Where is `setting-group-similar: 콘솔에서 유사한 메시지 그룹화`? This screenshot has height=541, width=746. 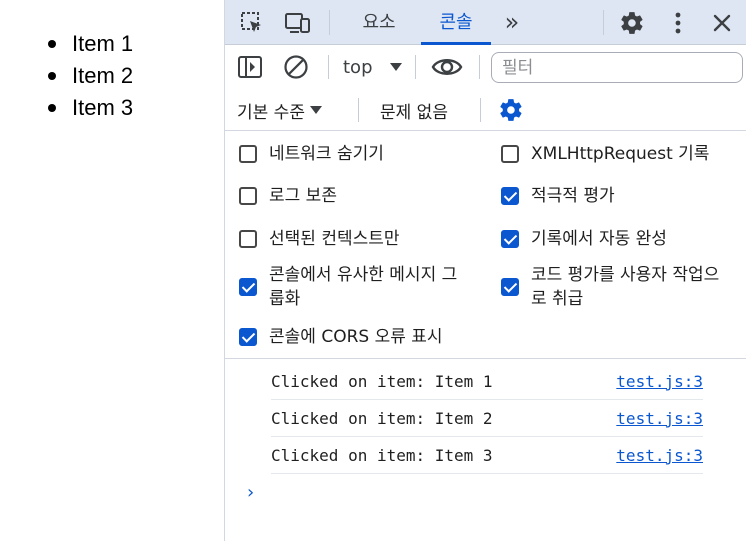
setting-group-similar: 콘솔에서 유사한 메시지 그룹화 is located at coordinates (354, 287).